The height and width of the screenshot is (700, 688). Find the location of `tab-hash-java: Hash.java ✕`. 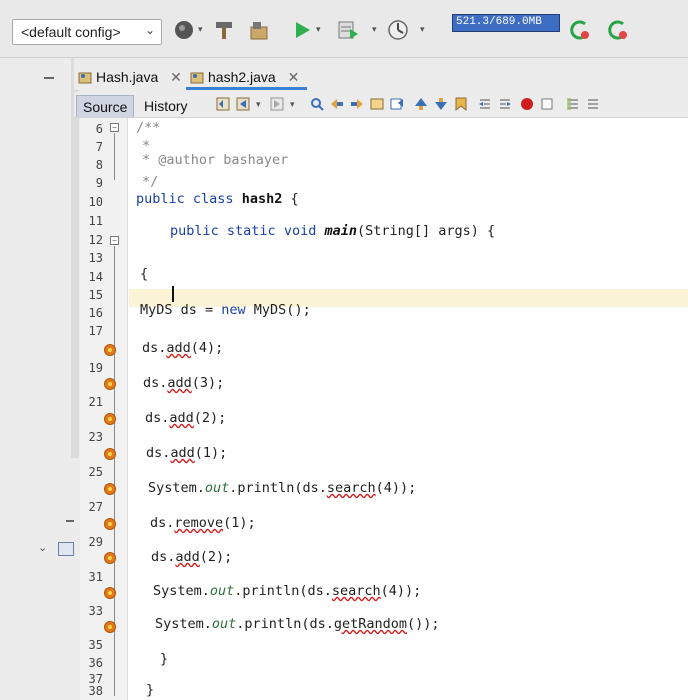

tab-hash-java: Hash.java ✕ is located at coordinates (132, 77).